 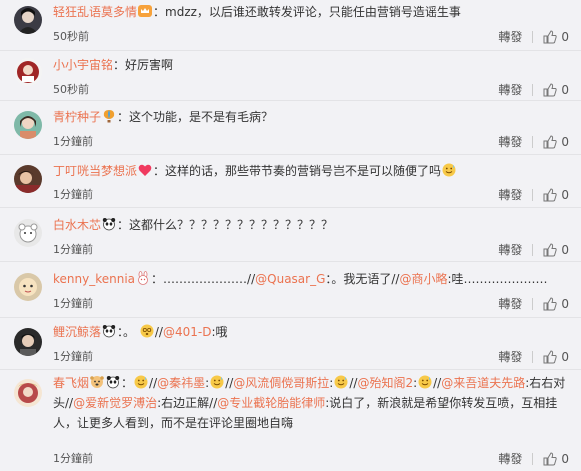 I want to click on comment-text: 轻狂乱语莫多情 ：mdzz，以后谁还敢转发评论，只能任由营销号造谣生事, so click(x=311, y=12).